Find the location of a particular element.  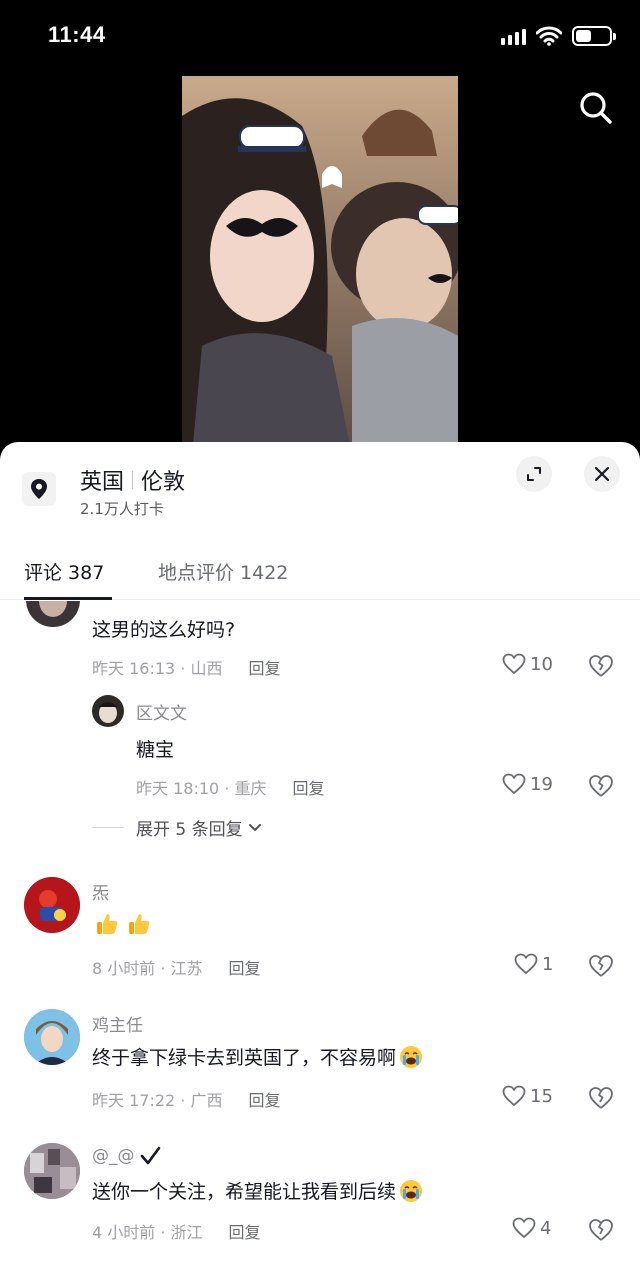

location-city: 伦敦 is located at coordinates (163, 482).